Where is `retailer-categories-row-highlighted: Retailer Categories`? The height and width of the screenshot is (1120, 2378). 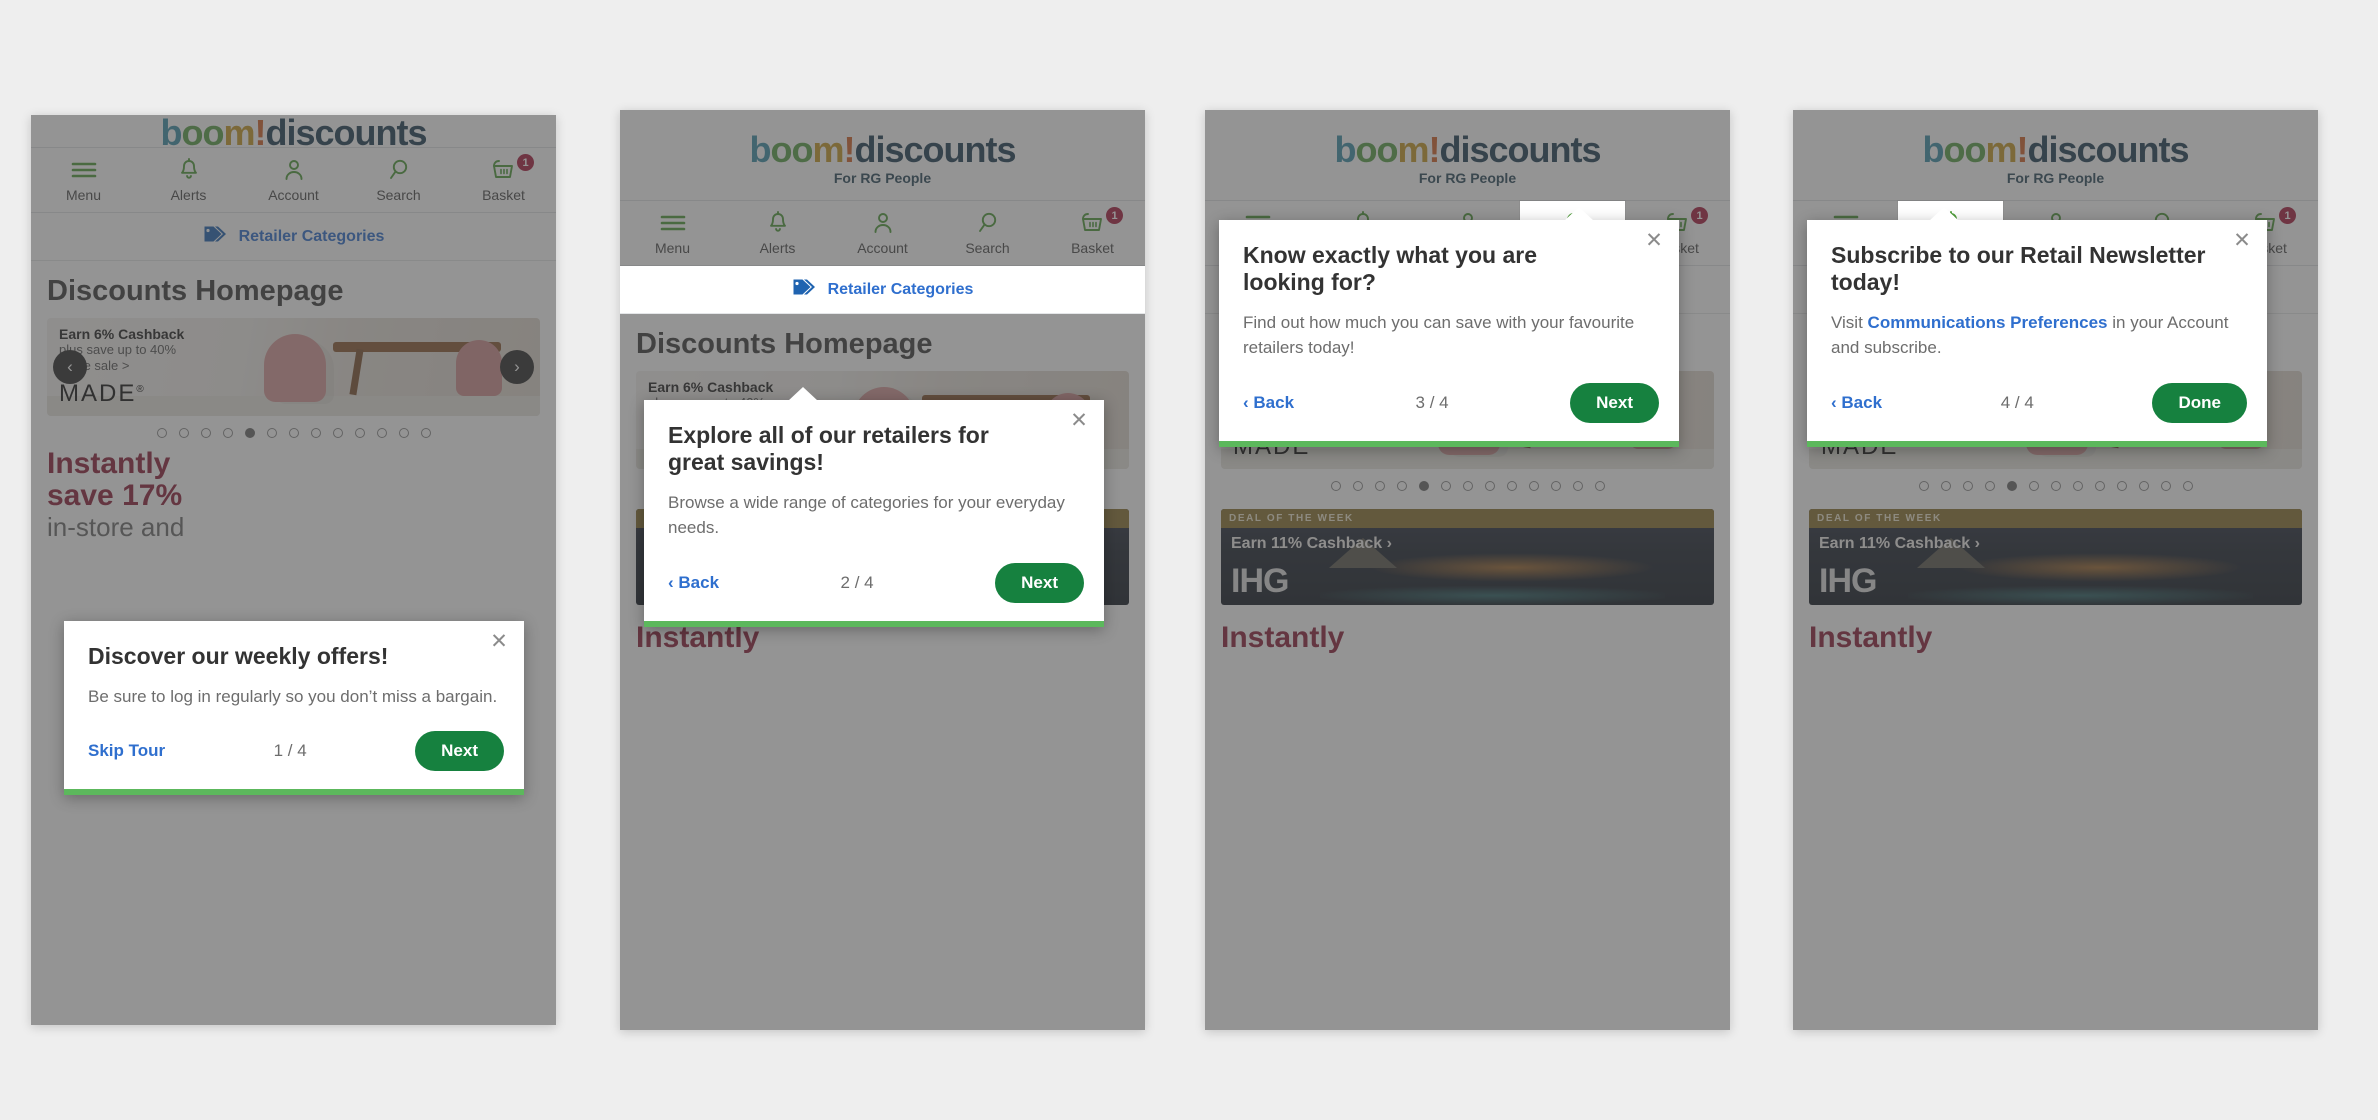 retailer-categories-row-highlighted: Retailer Categories is located at coordinates (882, 290).